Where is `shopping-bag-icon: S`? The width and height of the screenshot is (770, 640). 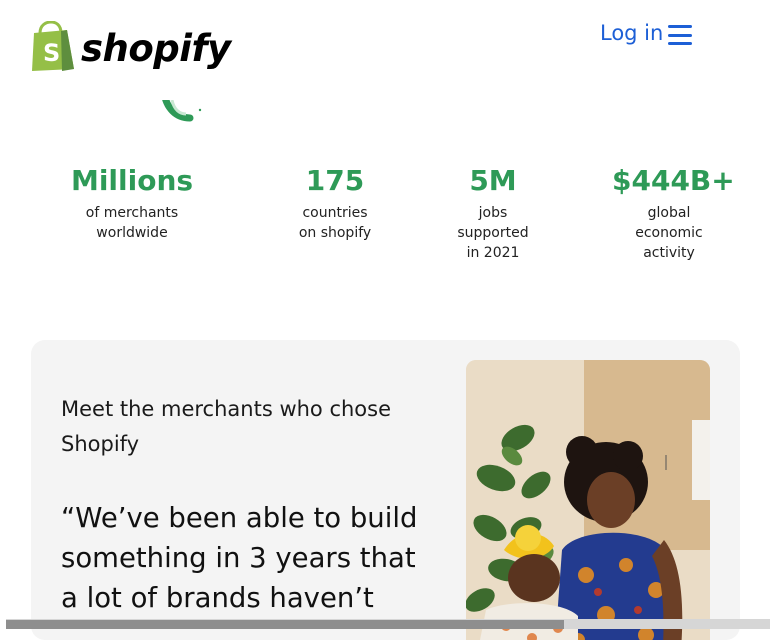 shopping-bag-icon: S is located at coordinates (53, 46).